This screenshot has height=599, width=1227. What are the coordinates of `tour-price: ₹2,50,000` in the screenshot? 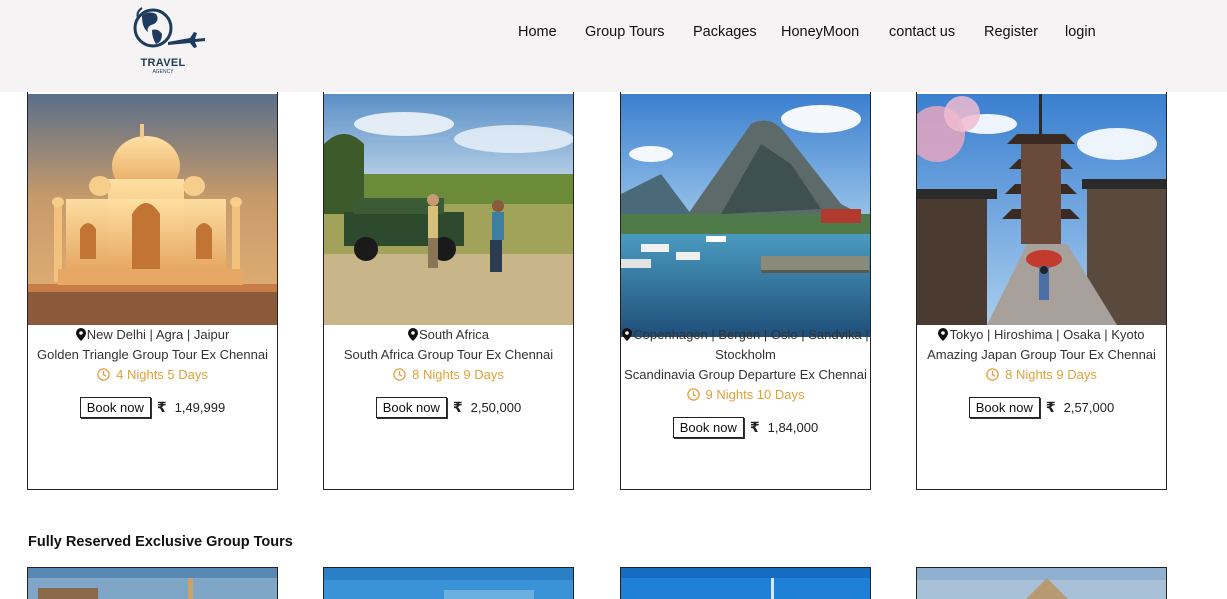 It's located at (487, 407).